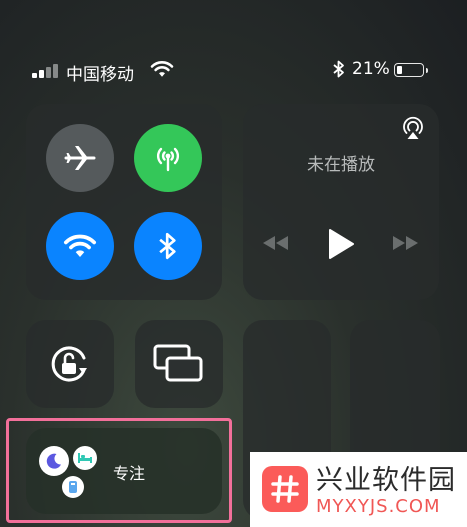 The image size is (467, 527). Describe the element at coordinates (341, 244) in the screenshot. I see `play-icon` at that location.